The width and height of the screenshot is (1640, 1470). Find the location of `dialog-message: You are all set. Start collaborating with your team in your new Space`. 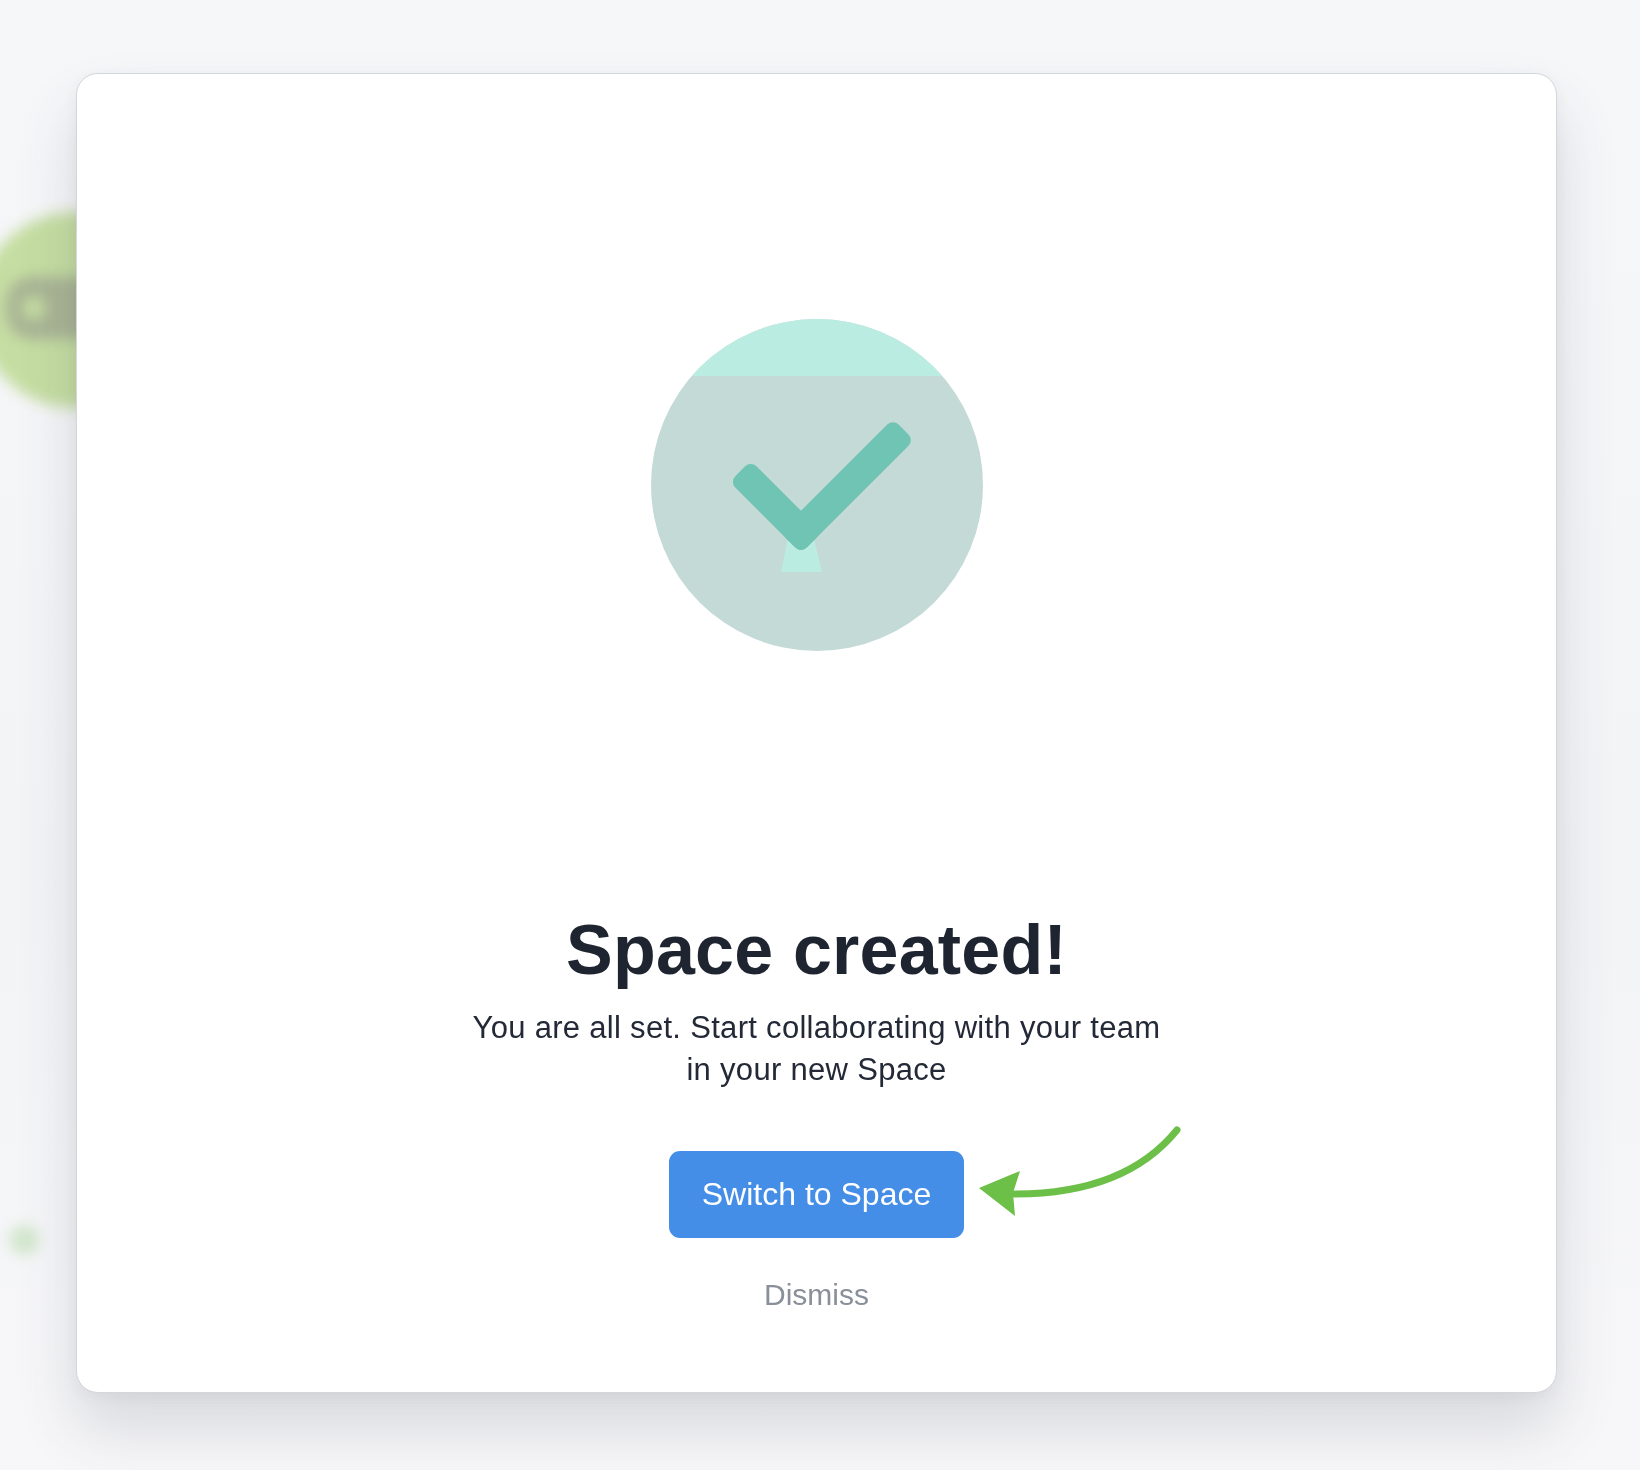

dialog-message: You are all set. Start collaborating with your team in your new Space is located at coordinates (816, 1049).